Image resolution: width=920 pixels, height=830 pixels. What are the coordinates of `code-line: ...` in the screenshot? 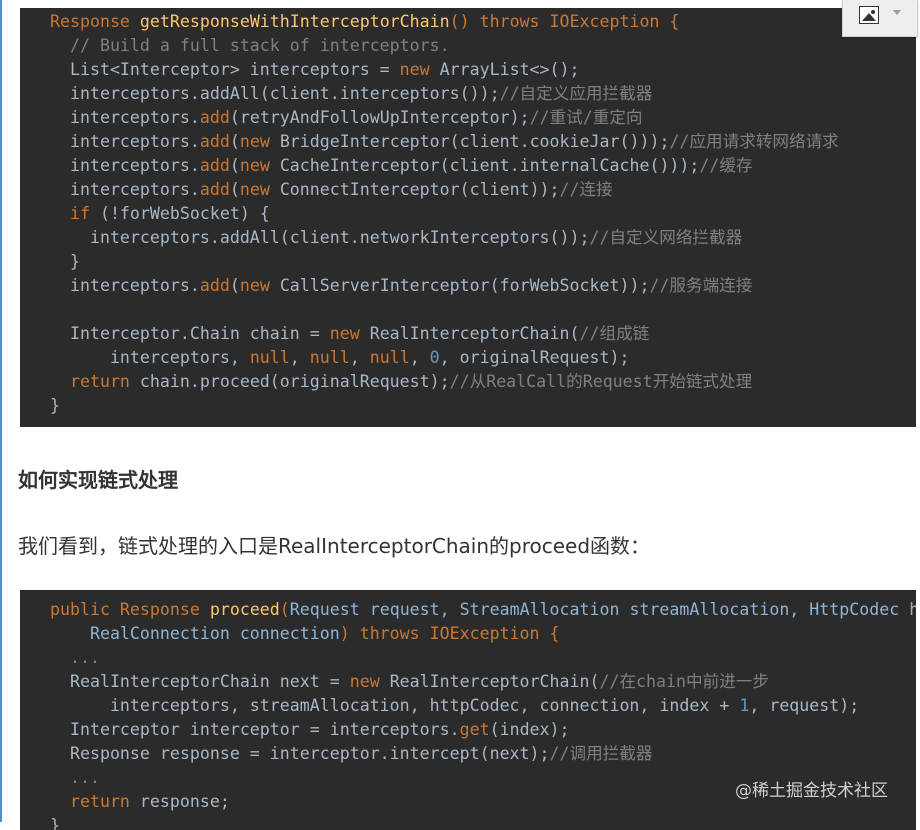 It's located at (483, 658).